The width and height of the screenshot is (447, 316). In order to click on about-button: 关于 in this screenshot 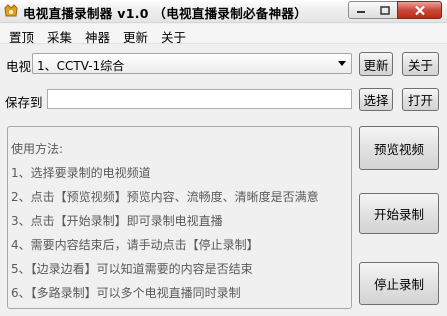, I will do `click(420, 64)`.